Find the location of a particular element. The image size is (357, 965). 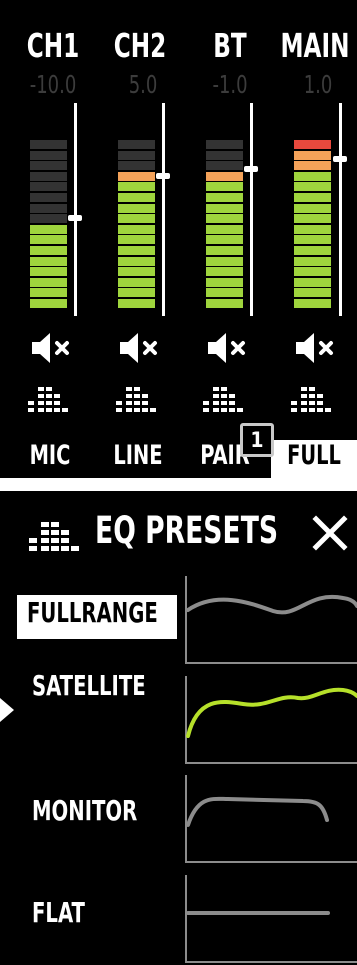

level-meter-ch2 is located at coordinates (136, 227).